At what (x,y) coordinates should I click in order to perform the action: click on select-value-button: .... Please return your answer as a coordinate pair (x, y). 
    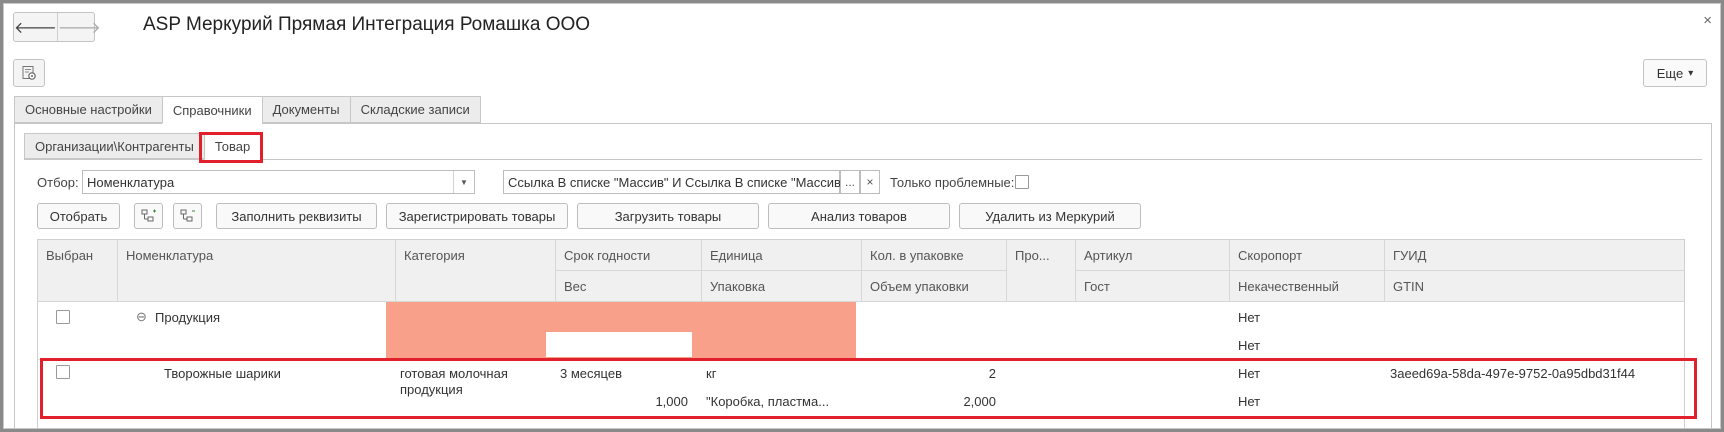
    Looking at the image, I should click on (850, 182).